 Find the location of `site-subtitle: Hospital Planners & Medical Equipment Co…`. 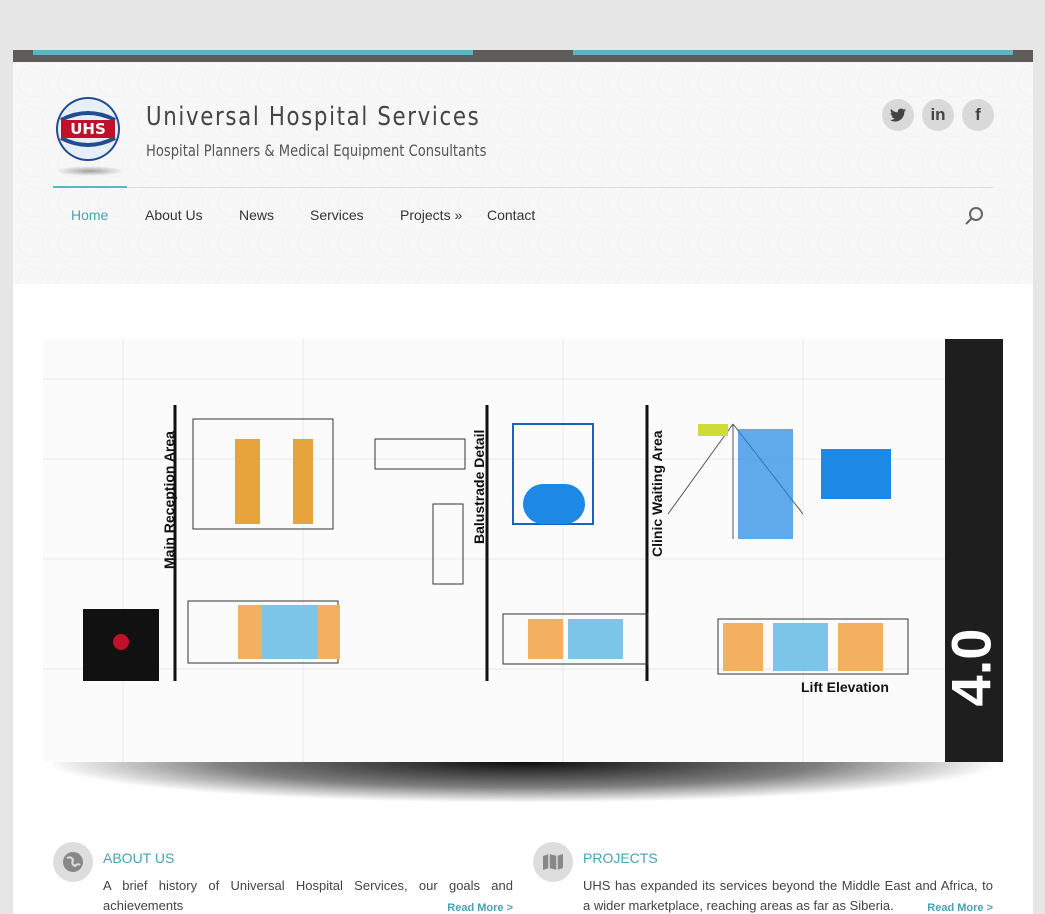

site-subtitle: Hospital Planners & Medical Equipment Co… is located at coordinates (316, 150).